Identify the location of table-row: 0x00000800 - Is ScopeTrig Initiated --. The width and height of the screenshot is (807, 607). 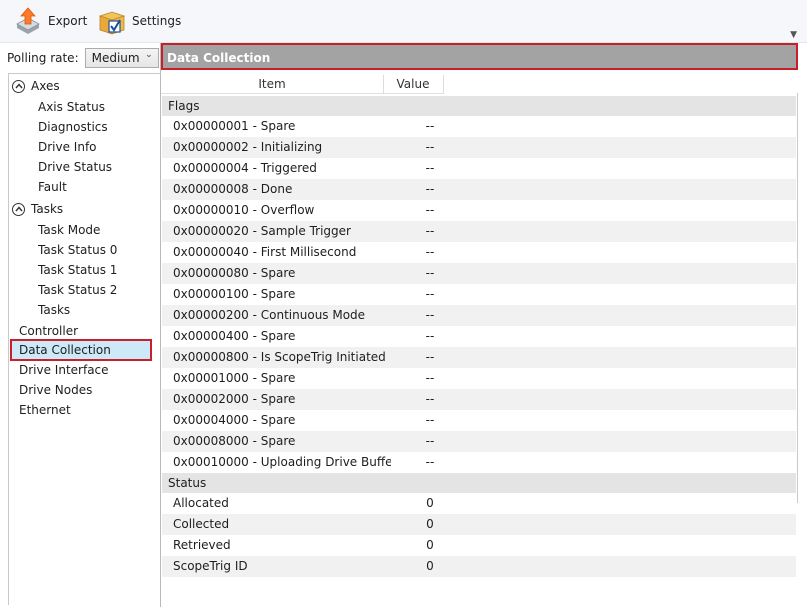
(479, 357).